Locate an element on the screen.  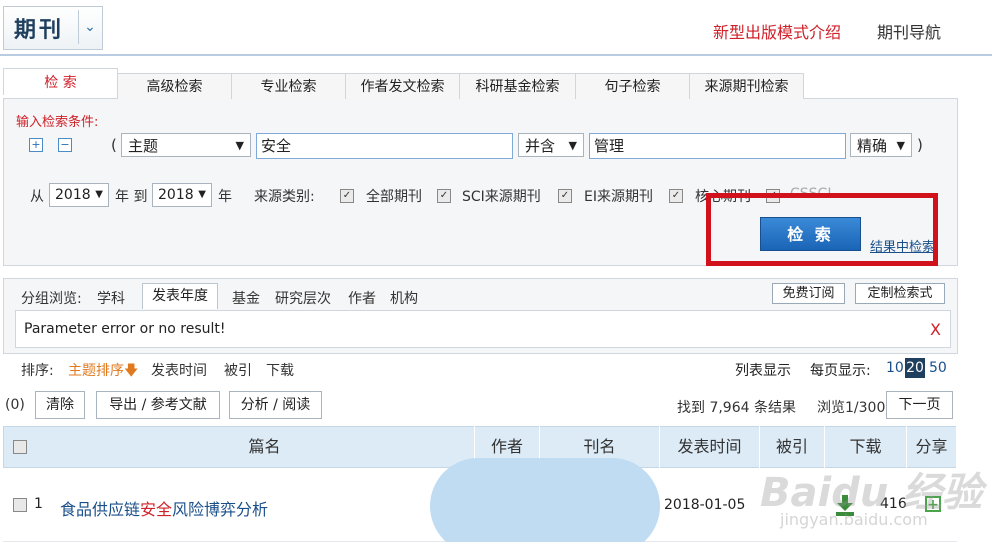
next-page-button: 下一页 is located at coordinates (919, 405).